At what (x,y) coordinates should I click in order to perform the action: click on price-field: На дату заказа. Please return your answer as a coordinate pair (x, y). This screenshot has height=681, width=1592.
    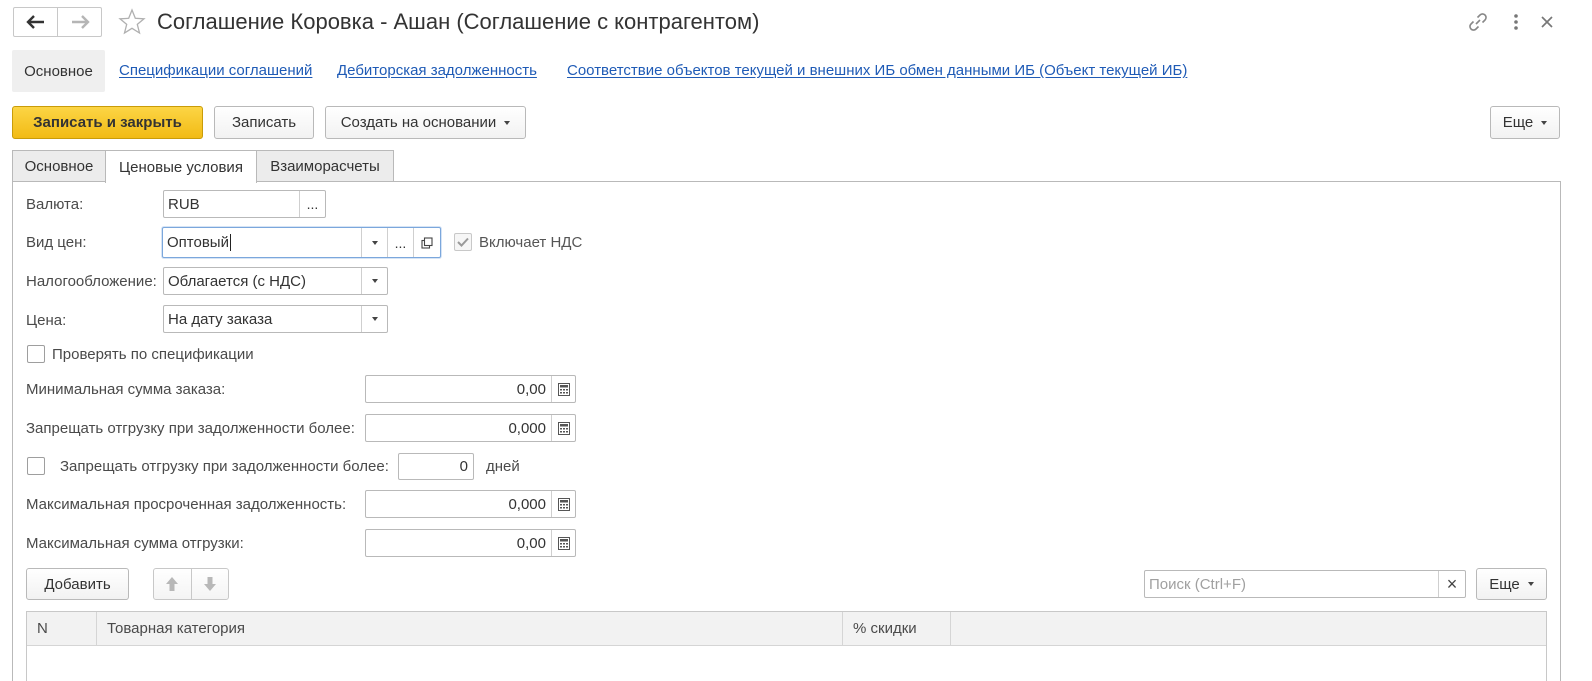
    Looking at the image, I should click on (275, 319).